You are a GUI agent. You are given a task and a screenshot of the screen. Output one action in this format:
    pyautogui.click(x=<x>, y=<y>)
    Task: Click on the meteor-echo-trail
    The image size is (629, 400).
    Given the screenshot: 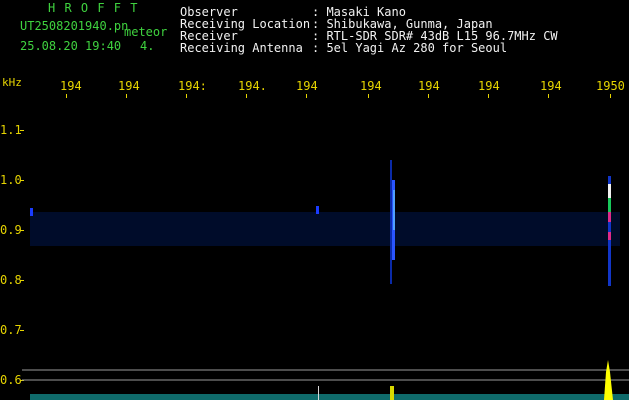 What is the action you would take?
    pyautogui.click(x=391, y=222)
    